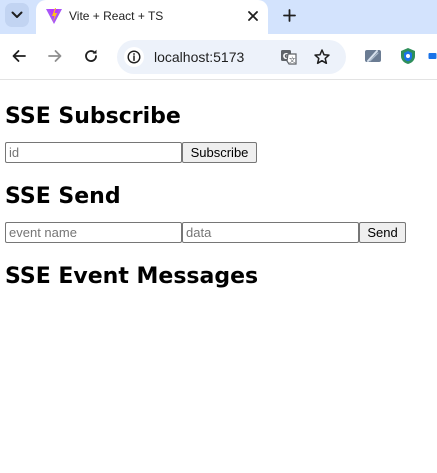  I want to click on extension-shield-icon, so click(408, 56).